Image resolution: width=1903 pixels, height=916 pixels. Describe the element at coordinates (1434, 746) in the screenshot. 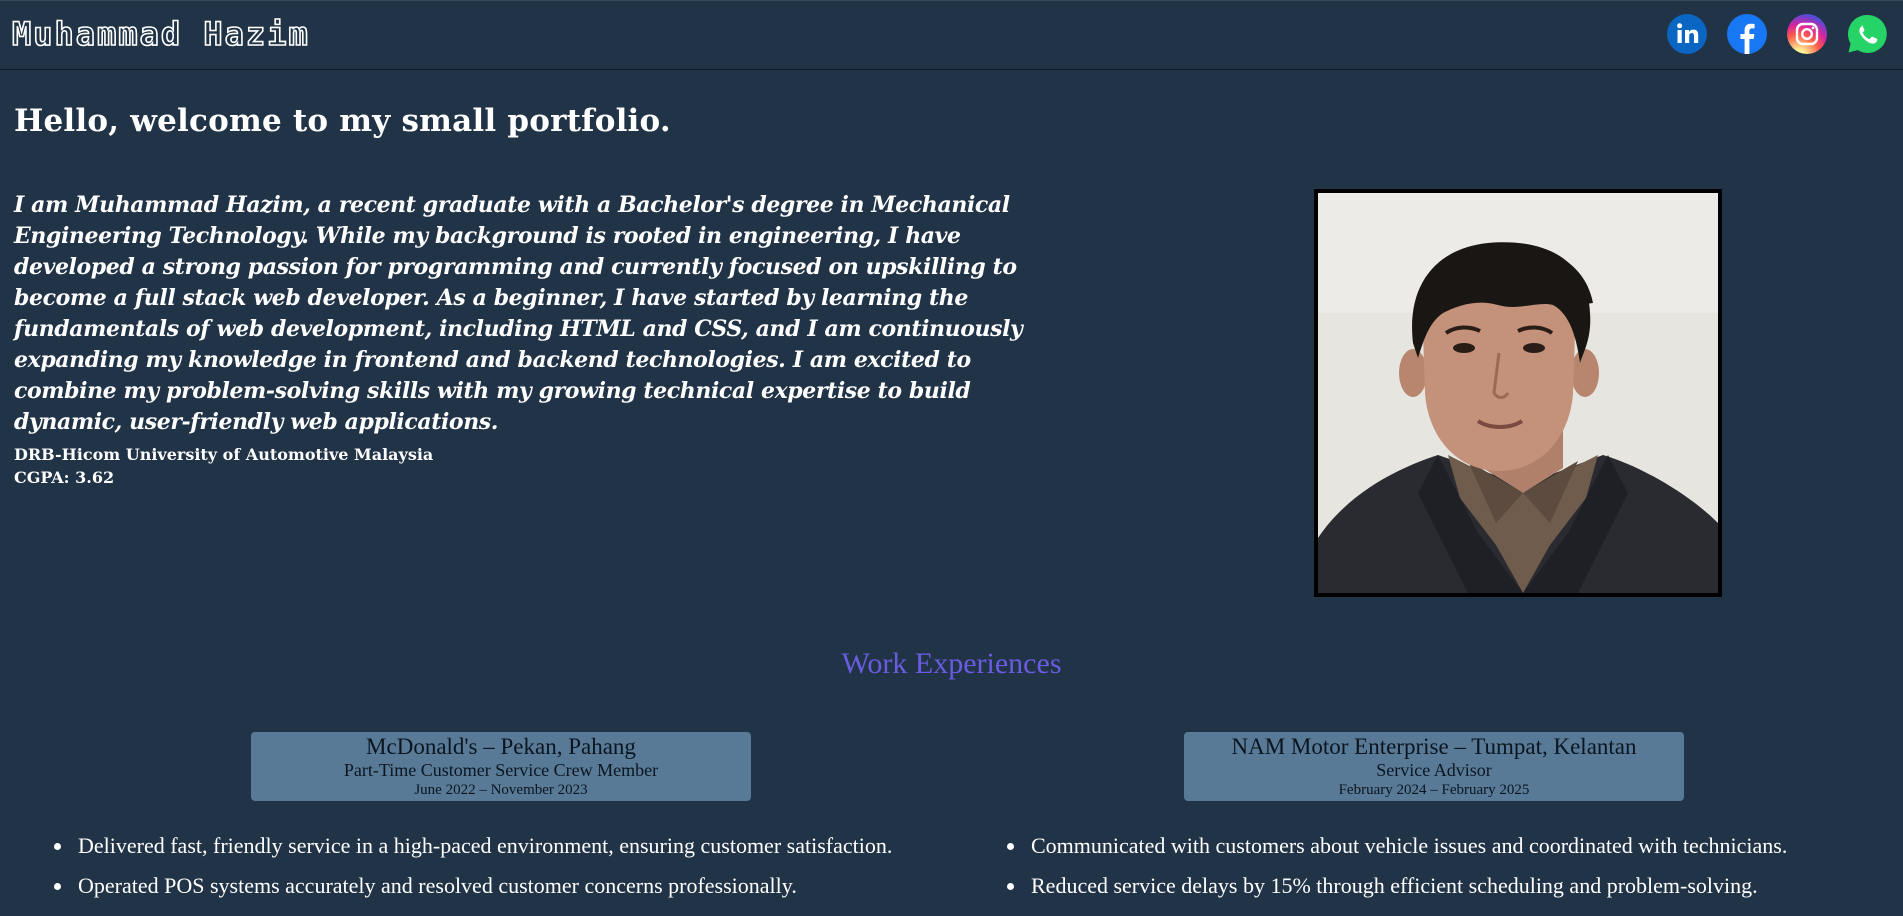

I see `job-company: NAM Motor Enterprise – Tumpat, Kelantan` at that location.